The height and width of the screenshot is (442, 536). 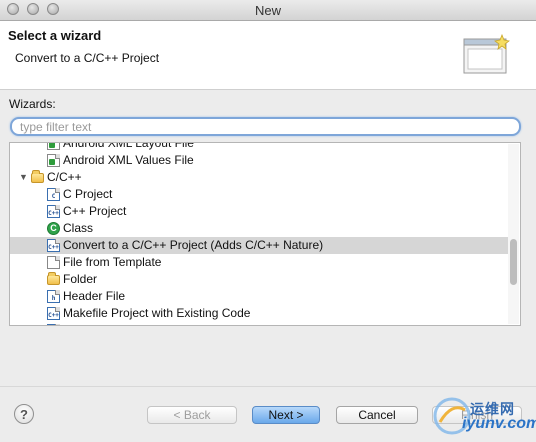 What do you see at coordinates (24, 414) in the screenshot?
I see `help-icon: ?` at bounding box center [24, 414].